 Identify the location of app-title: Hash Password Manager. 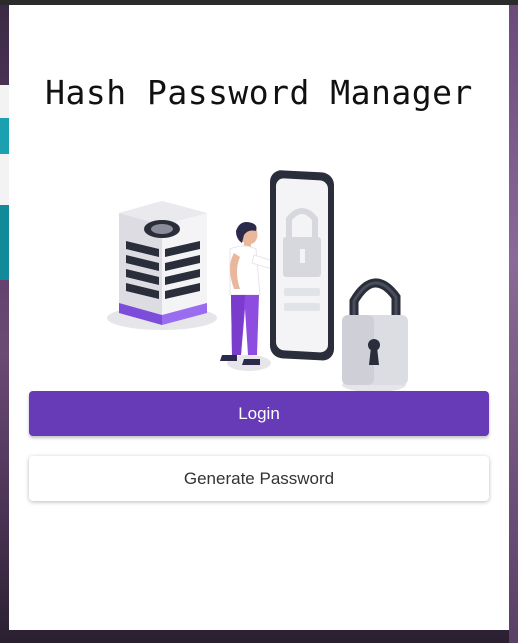
(259, 92).